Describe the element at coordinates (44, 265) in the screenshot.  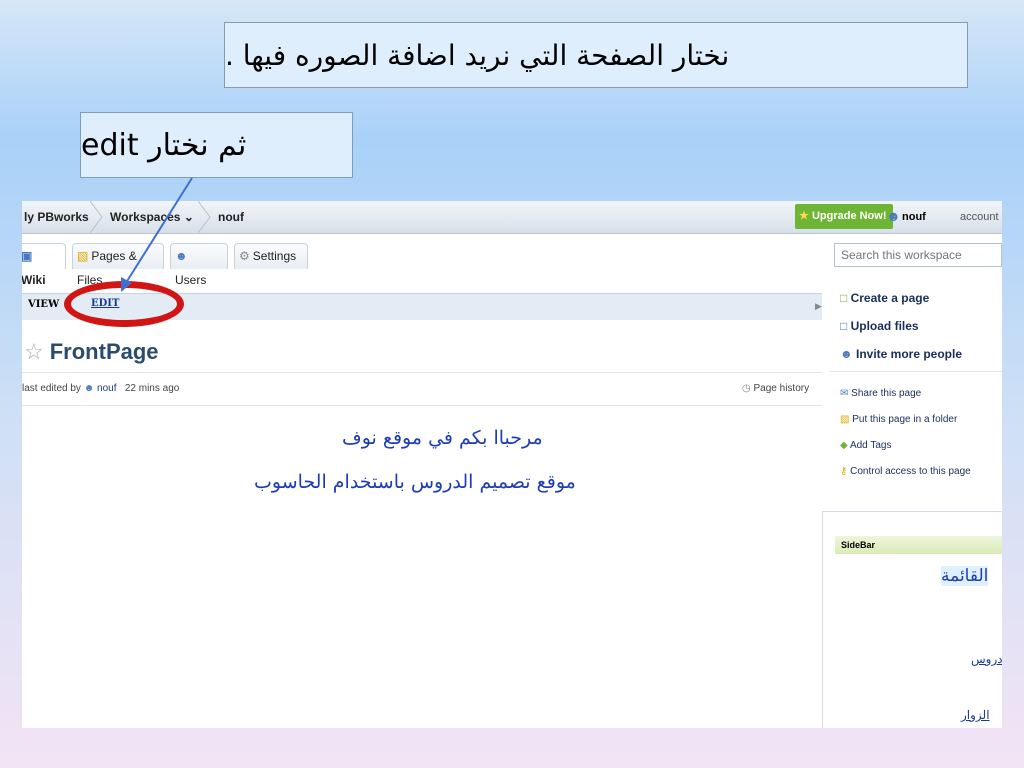
I see `tab-wiki: ▣Wiki` at that location.